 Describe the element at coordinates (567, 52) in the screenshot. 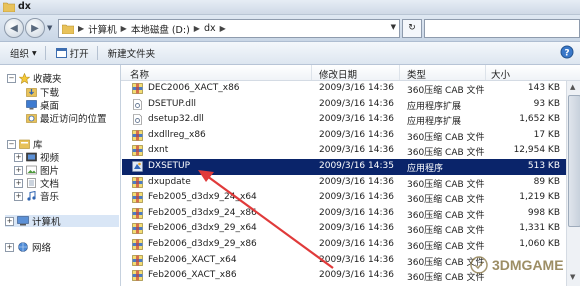

I see `help-icon: ?` at that location.